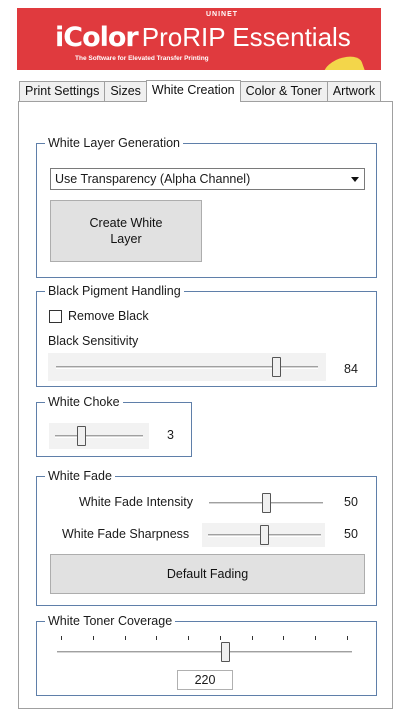 The height and width of the screenshot is (717, 398). Describe the element at coordinates (114, 143) in the screenshot. I see `group-legend: White Layer Generation` at that location.